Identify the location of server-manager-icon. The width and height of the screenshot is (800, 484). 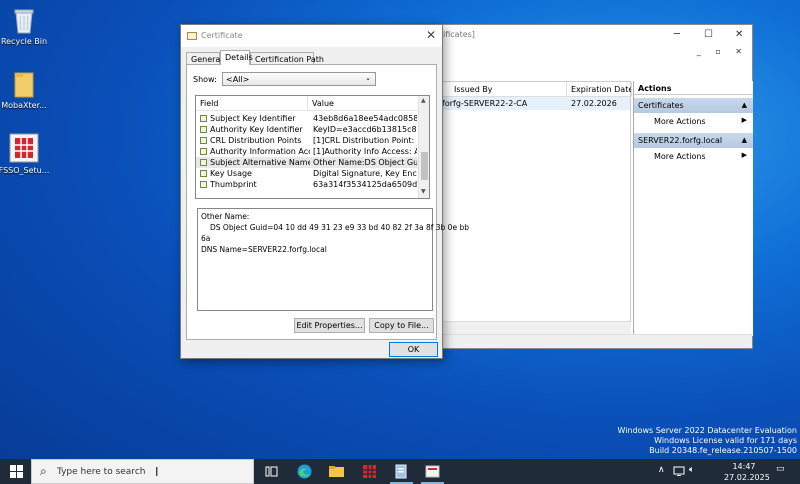
(401, 471).